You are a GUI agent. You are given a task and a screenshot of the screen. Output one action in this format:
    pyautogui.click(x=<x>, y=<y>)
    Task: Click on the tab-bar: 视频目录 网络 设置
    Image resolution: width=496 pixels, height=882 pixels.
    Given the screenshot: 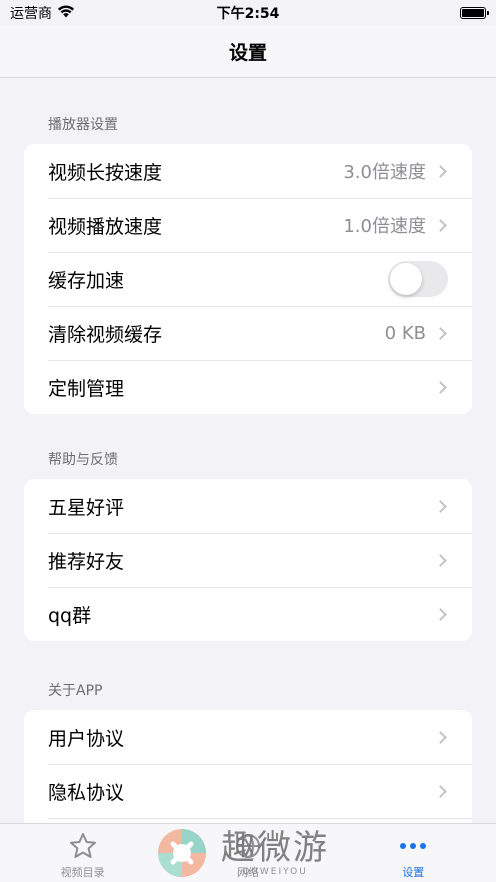 What is the action you would take?
    pyautogui.click(x=248, y=852)
    